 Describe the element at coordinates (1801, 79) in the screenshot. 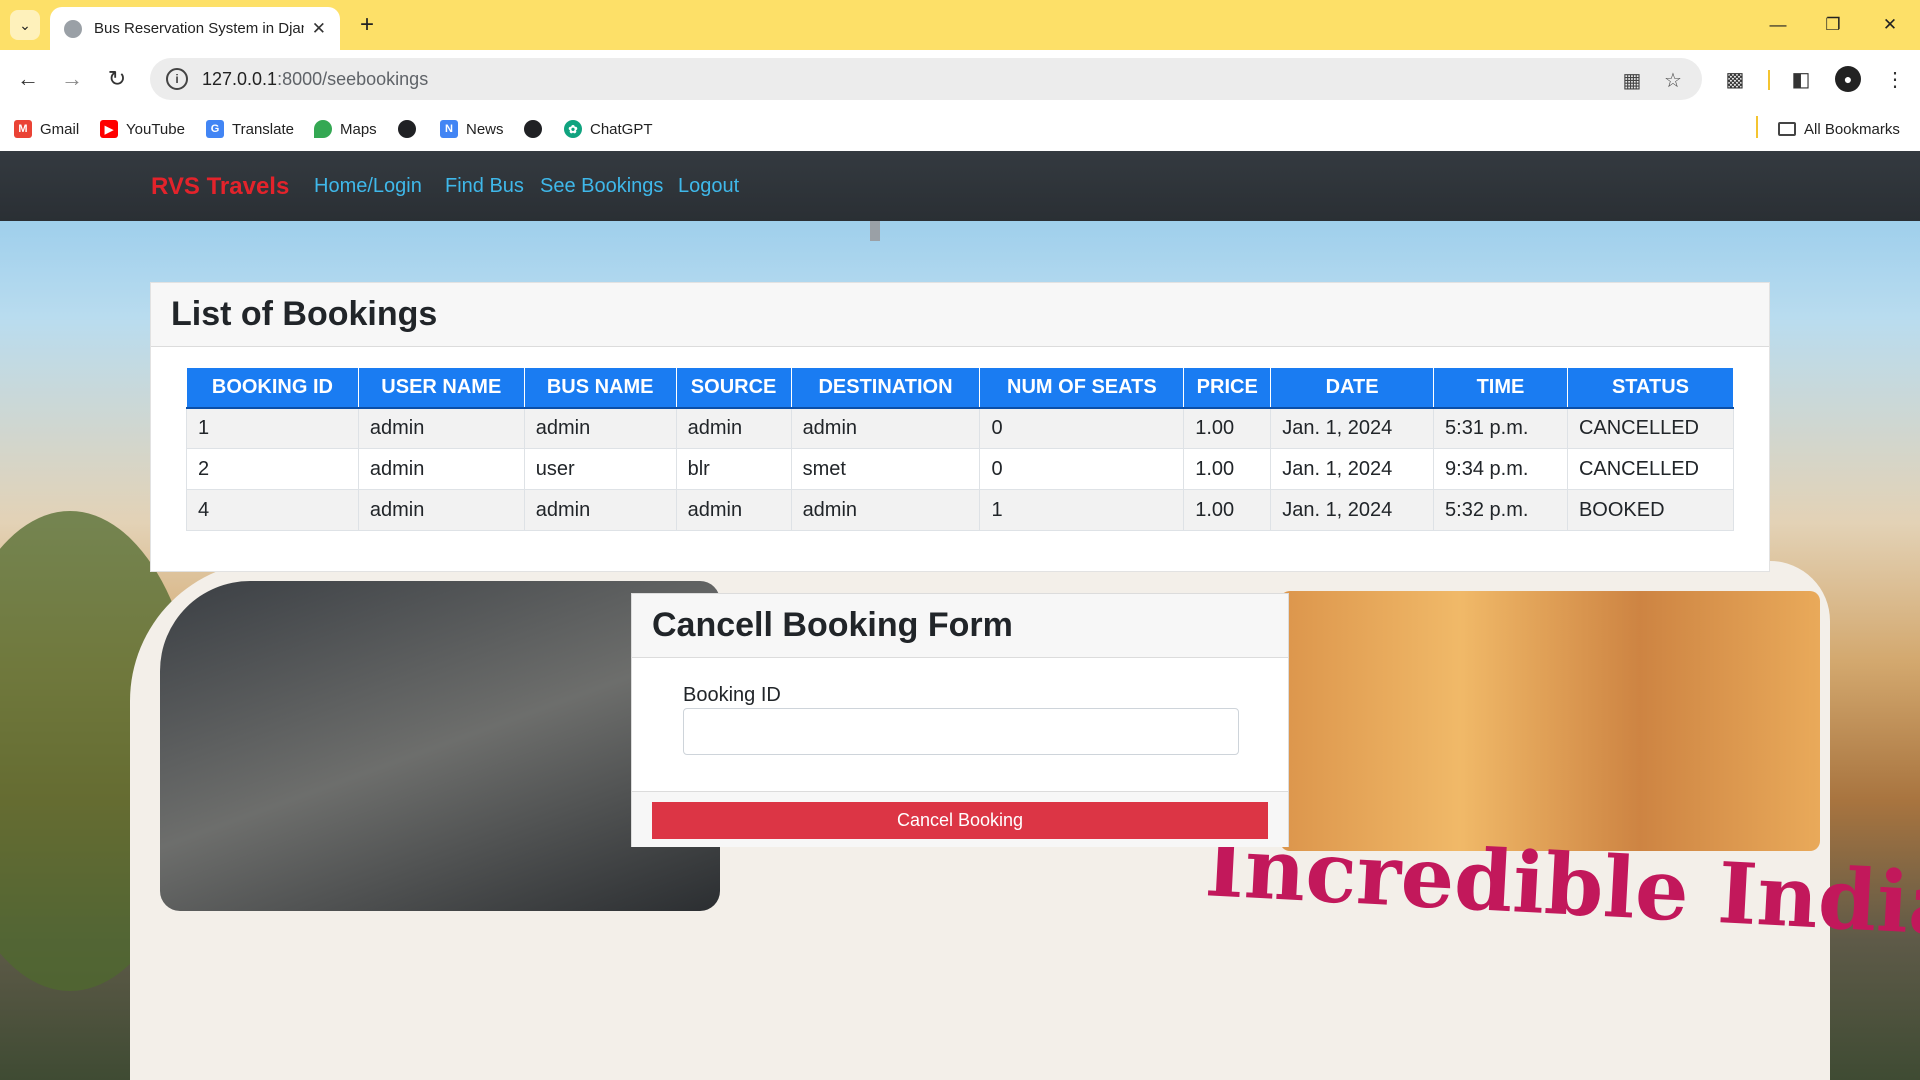

I see `side-panel-icon: ◧` at that location.